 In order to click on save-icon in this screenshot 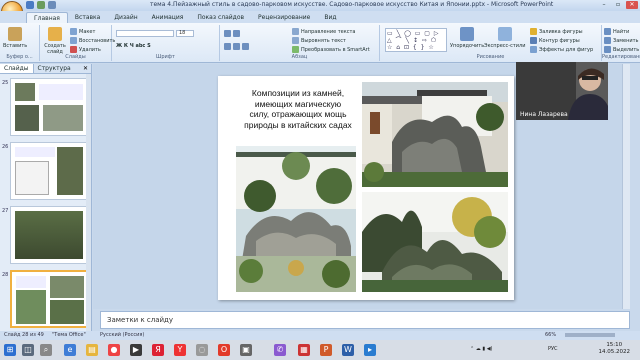, I will do `click(30, 5)`.